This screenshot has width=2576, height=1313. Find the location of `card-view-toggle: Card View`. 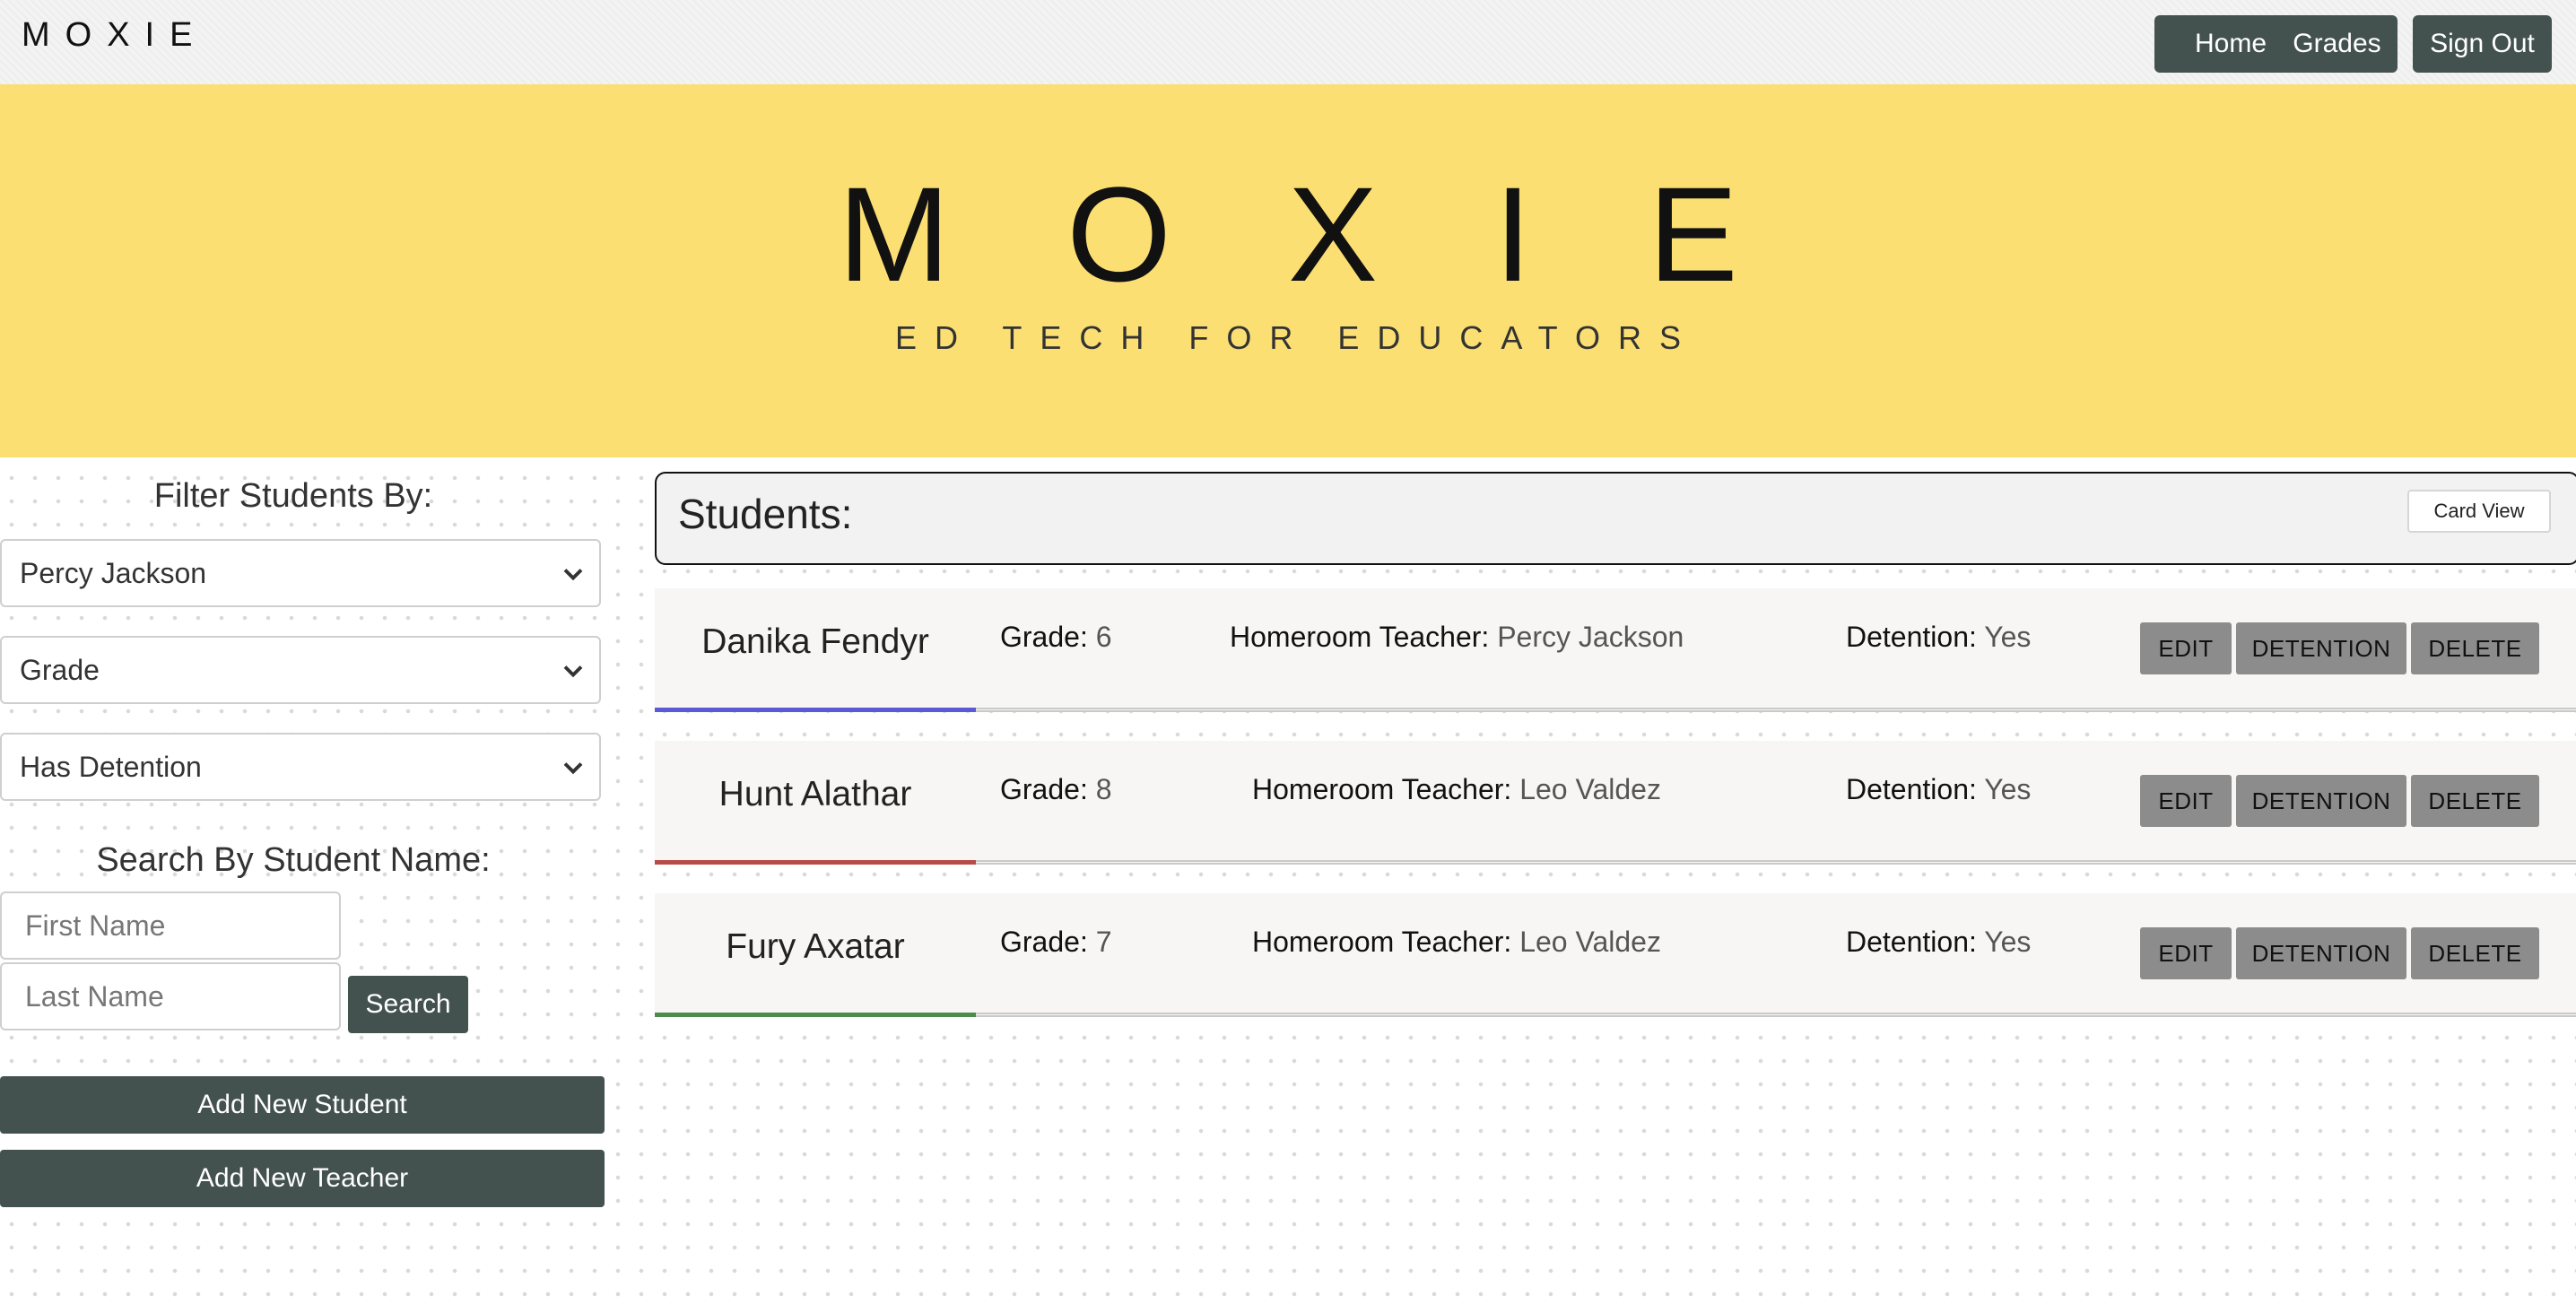

card-view-toggle: Card View is located at coordinates (2479, 511).